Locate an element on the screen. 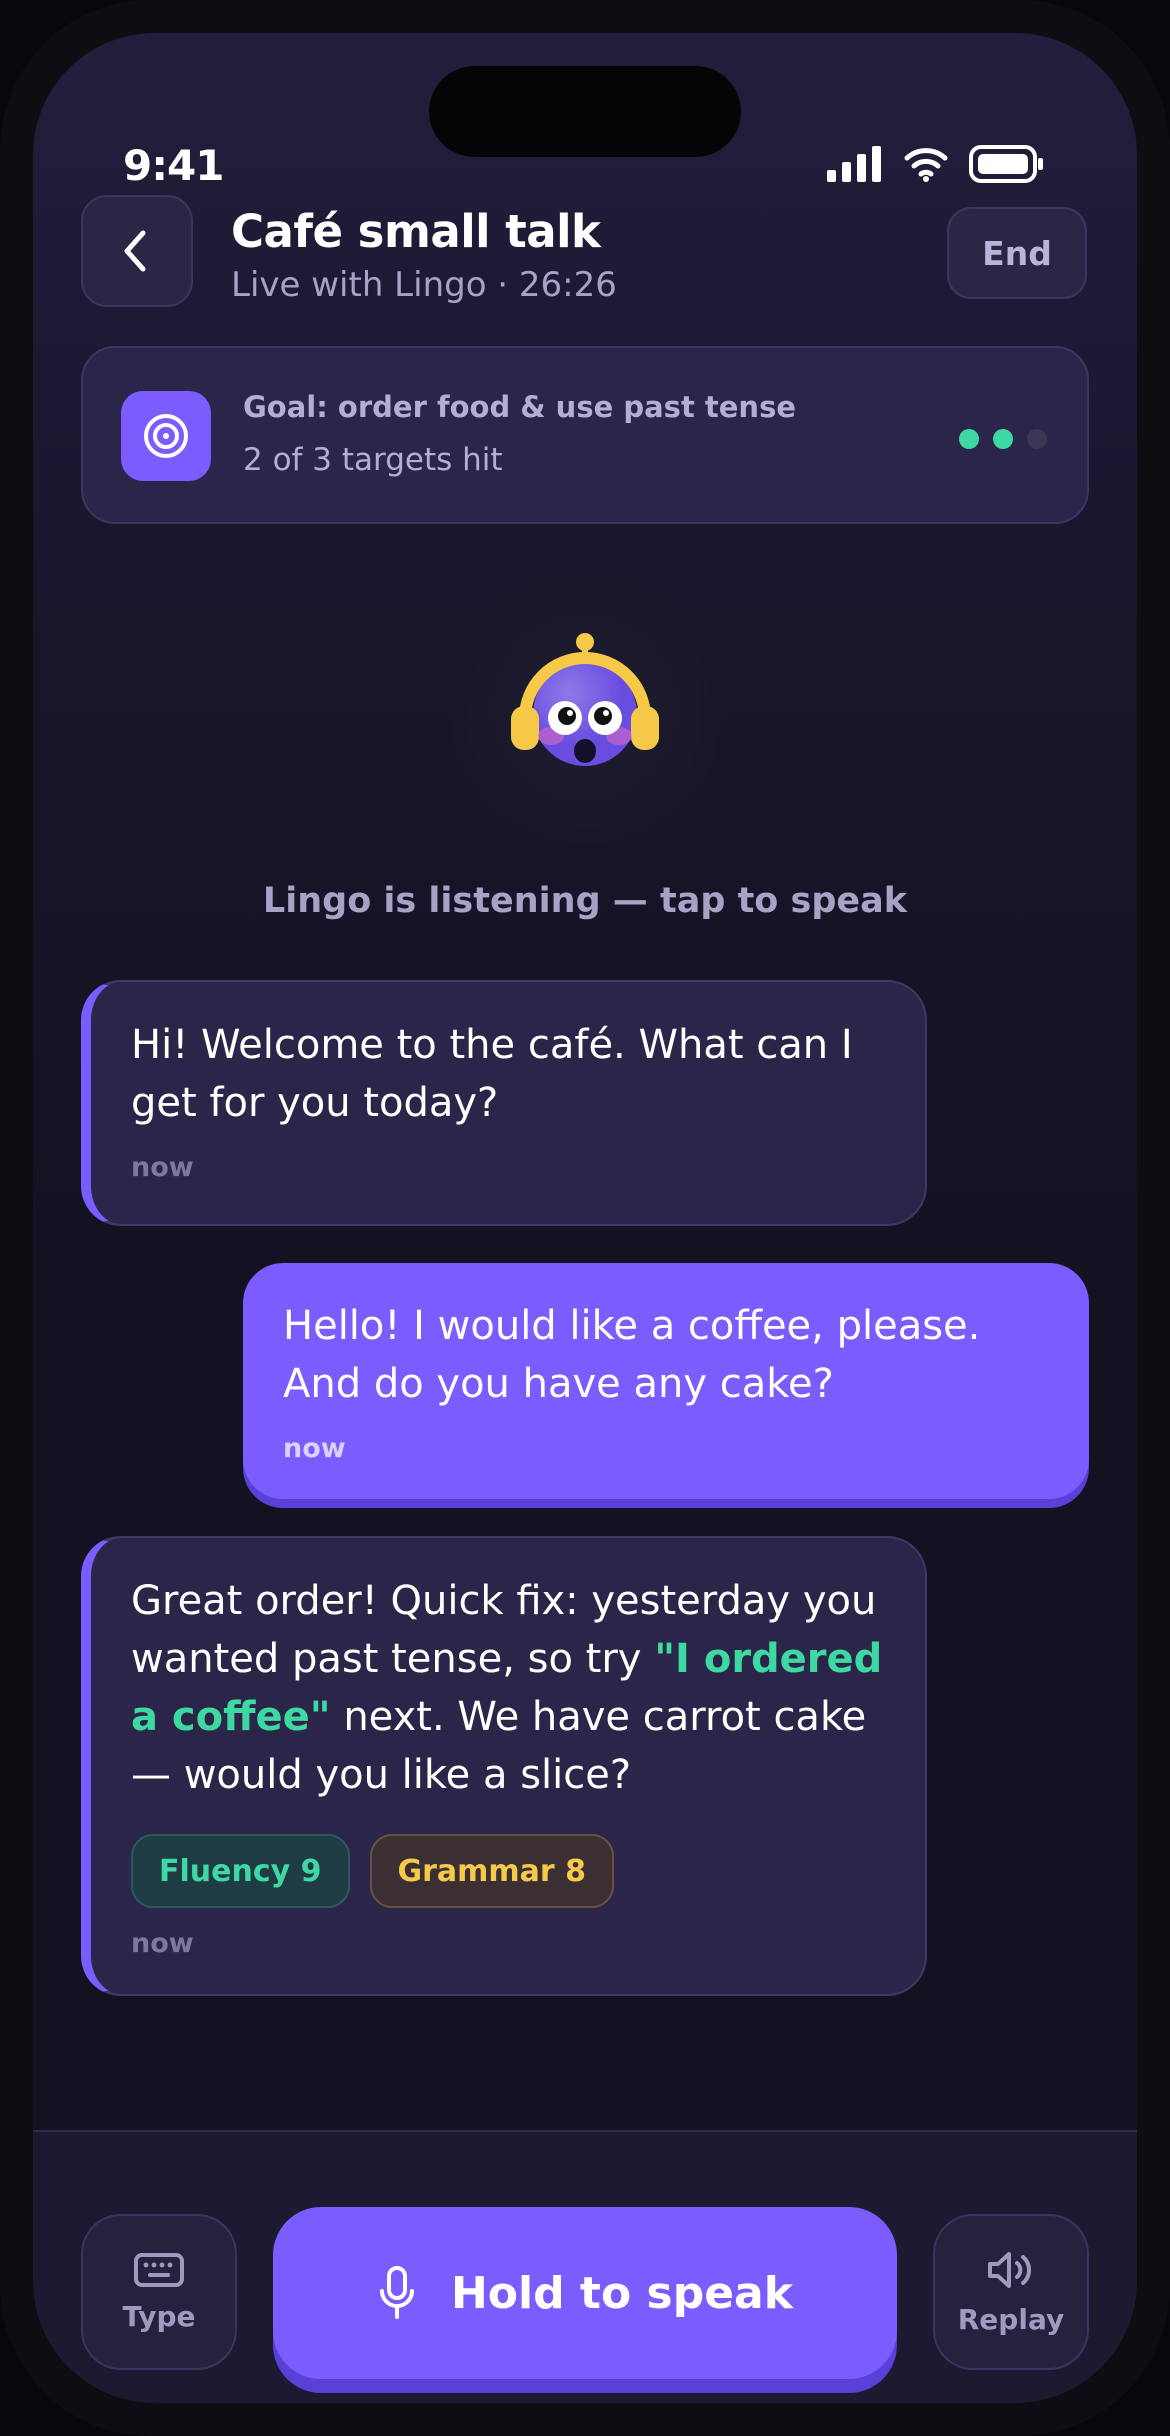 The width and height of the screenshot is (1170, 2436). session-subtitle: Live with Lingo · 26:26 is located at coordinates (424, 285).